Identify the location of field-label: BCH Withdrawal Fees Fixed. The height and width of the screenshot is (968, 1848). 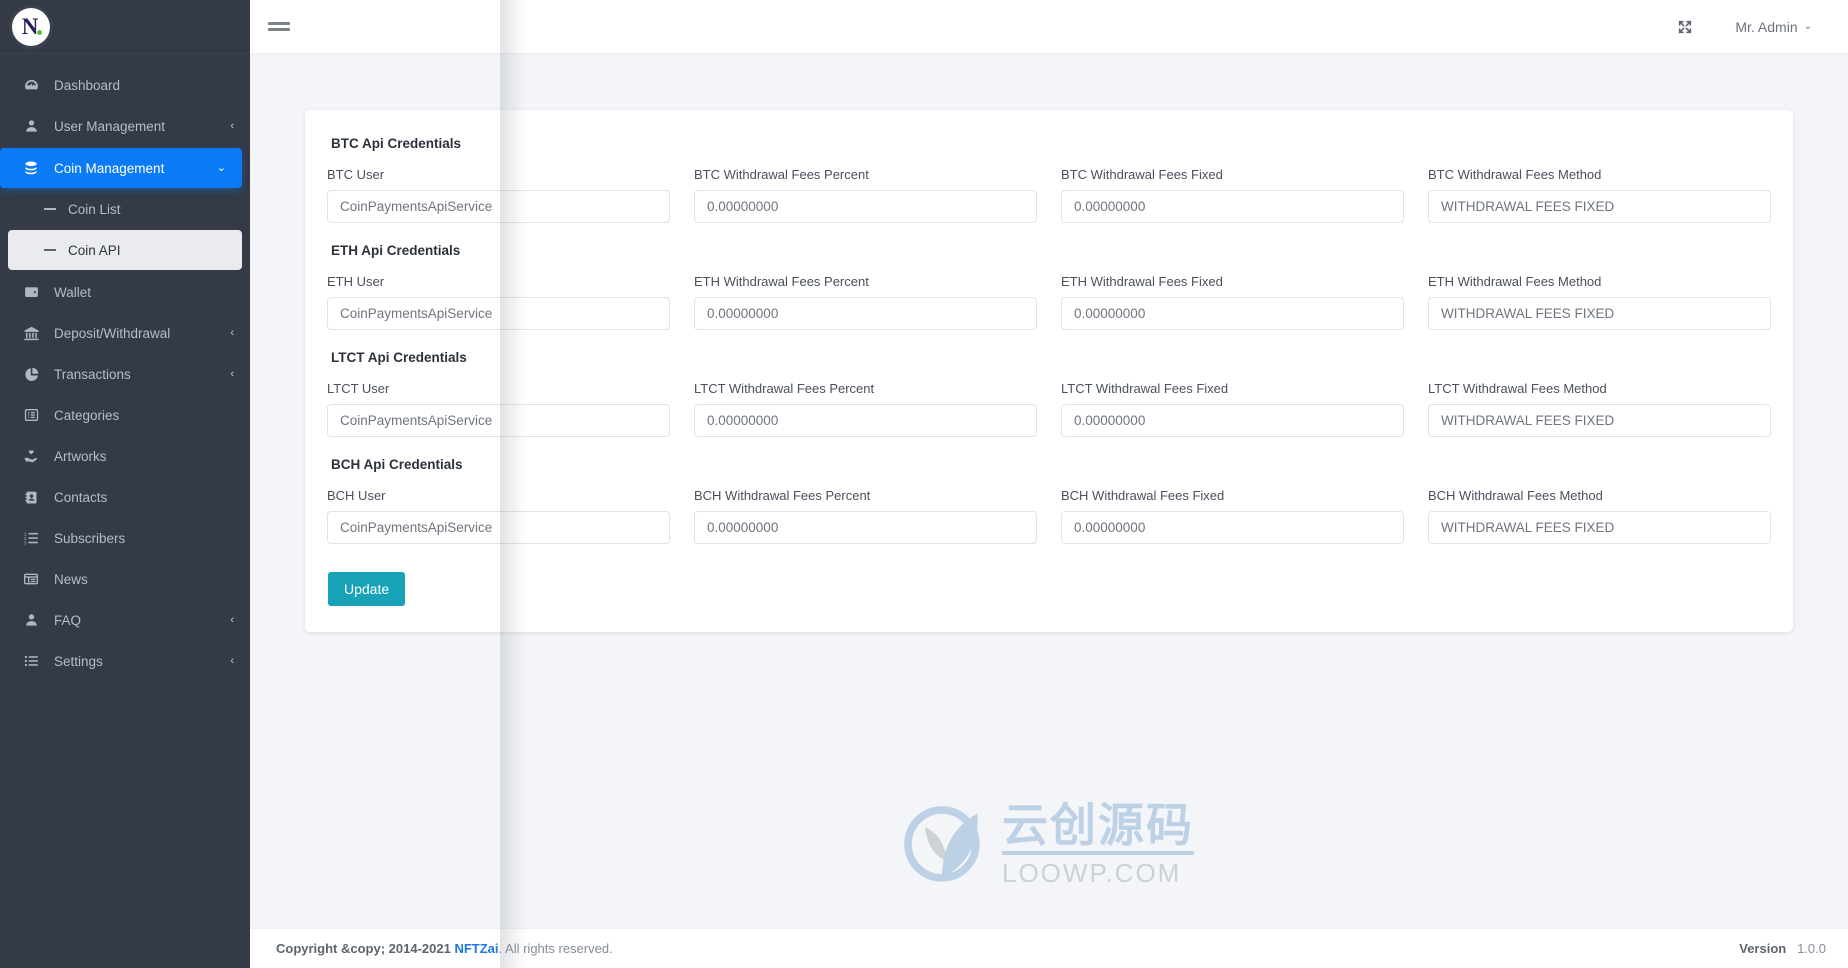
(1143, 495).